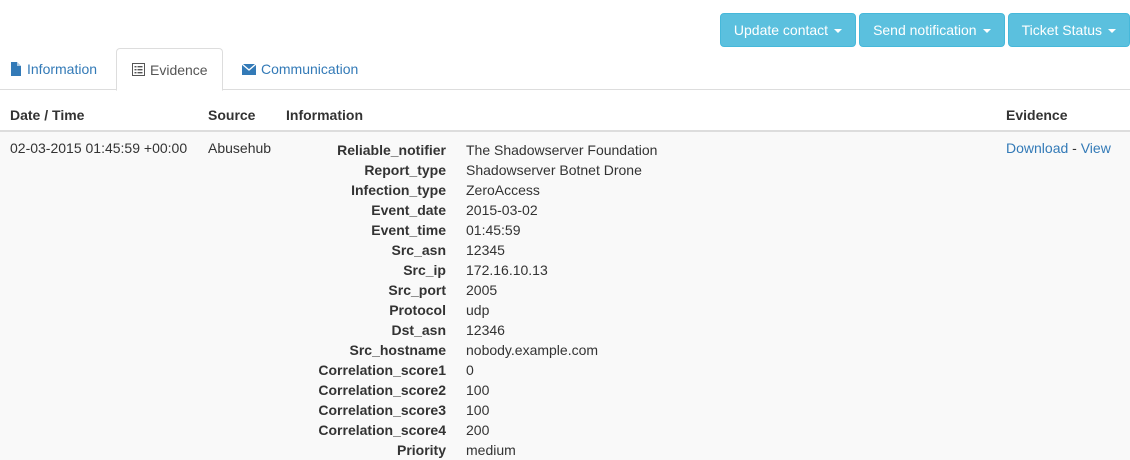 The image size is (1130, 460). Describe the element at coordinates (503, 190) in the screenshot. I see `information-value: ZeroAccess` at that location.